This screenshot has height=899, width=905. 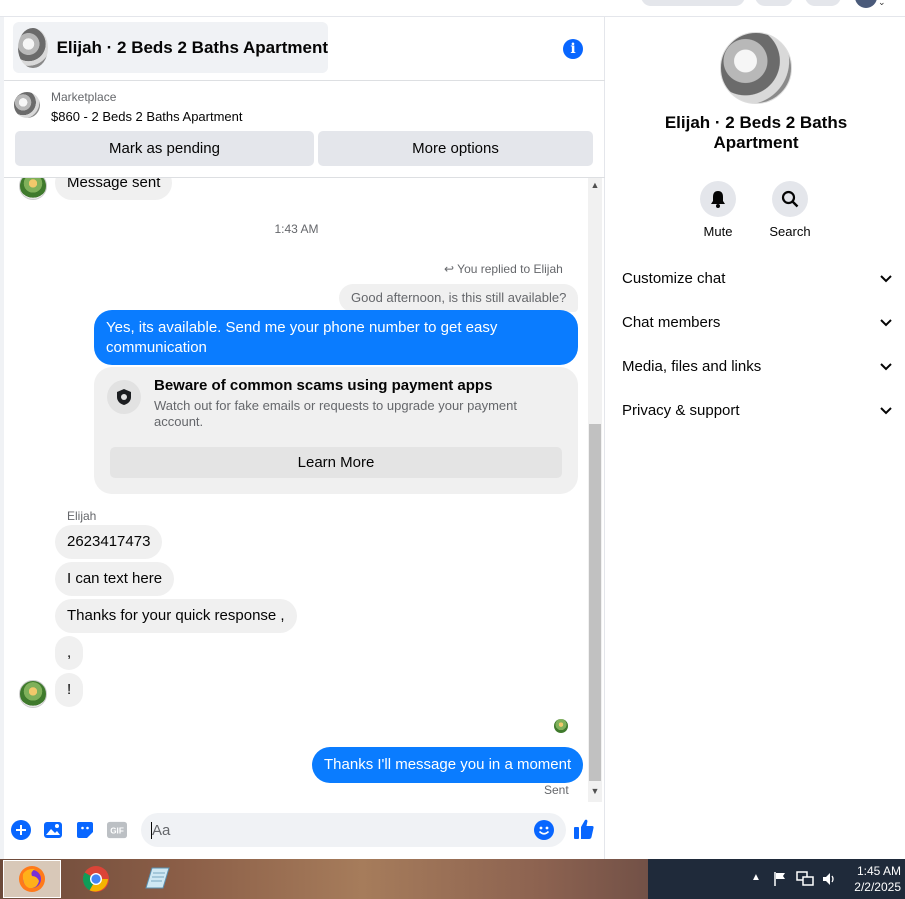 I want to click on section-customize-chat: Customize chat, so click(x=757, y=278).